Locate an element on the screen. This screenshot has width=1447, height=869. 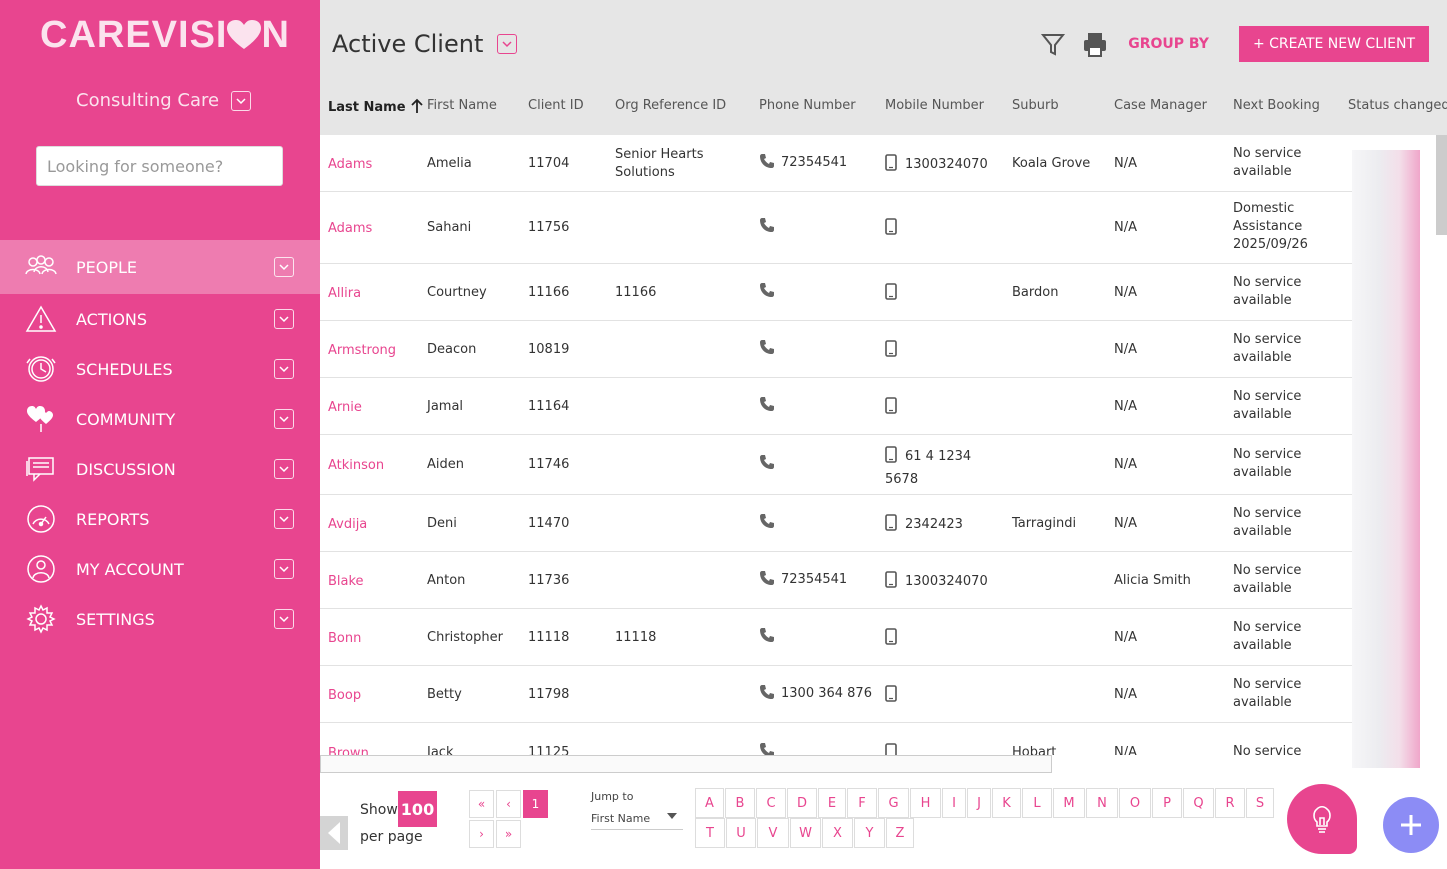
last-name-link: Armstrong is located at coordinates (362, 351).